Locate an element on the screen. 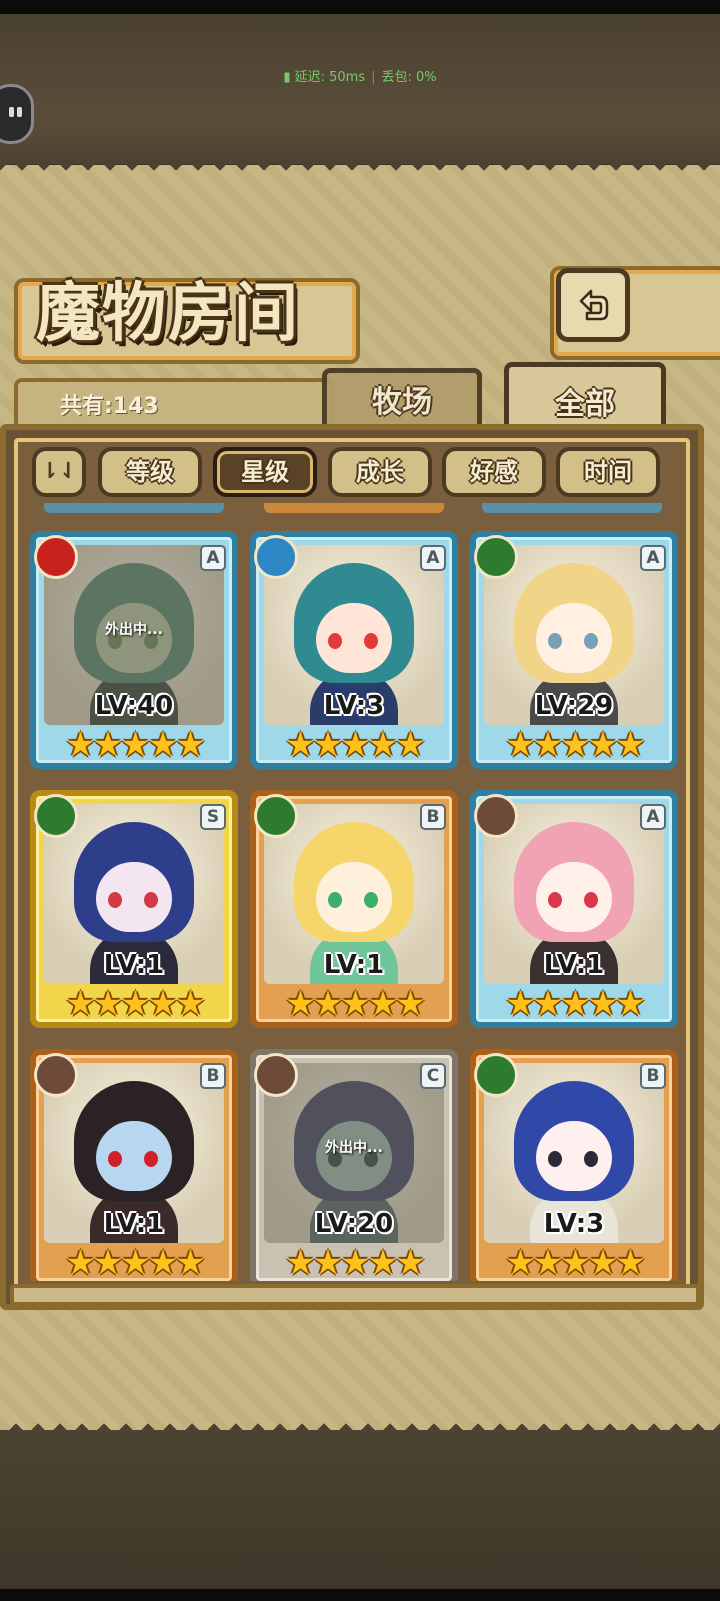 Image resolution: width=720 pixels, height=1601 pixels. flame-icon is located at coordinates (56, 557).